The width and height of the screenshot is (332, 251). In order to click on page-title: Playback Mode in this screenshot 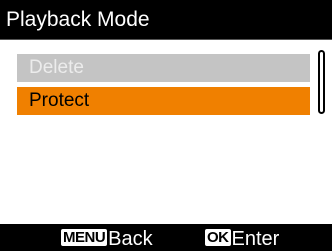, I will do `click(78, 19)`.